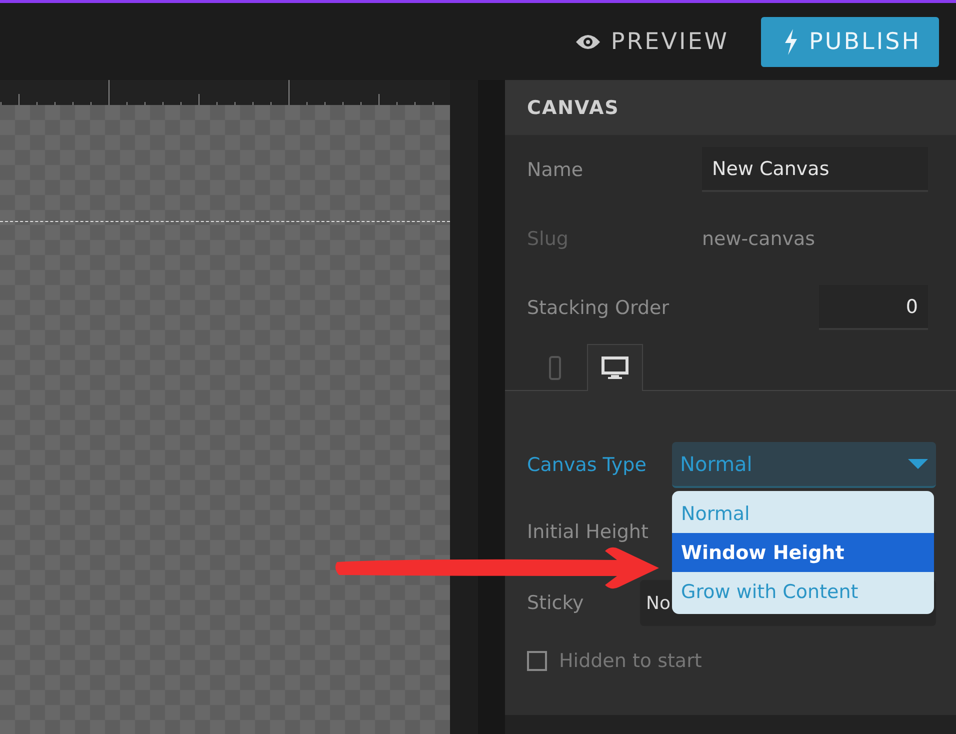  Describe the element at coordinates (555, 169) in the screenshot. I see `field-label: Name` at that location.